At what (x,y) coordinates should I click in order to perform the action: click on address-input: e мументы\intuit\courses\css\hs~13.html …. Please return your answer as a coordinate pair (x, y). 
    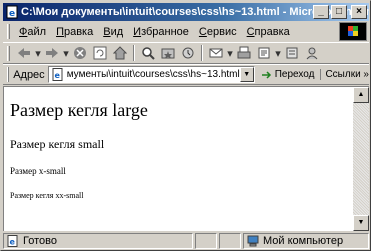
    Looking at the image, I should click on (151, 74).